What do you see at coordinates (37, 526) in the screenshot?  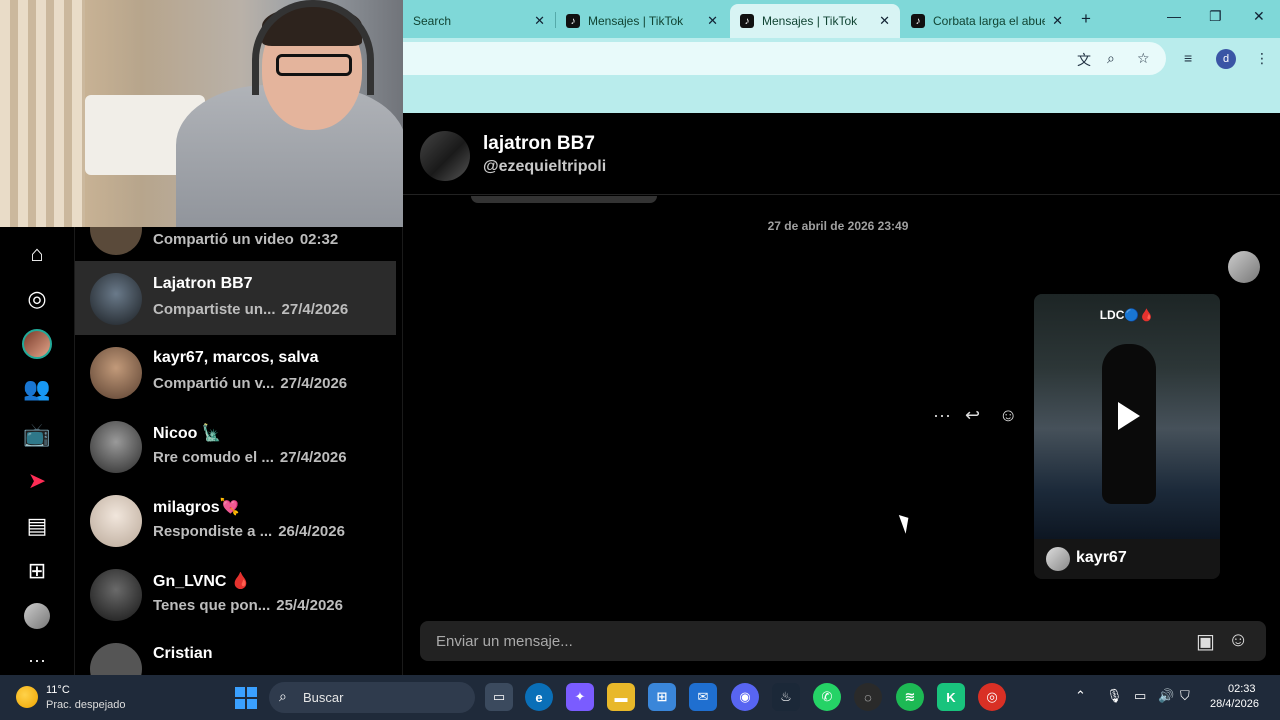 I see `inbox-icon: ▤` at bounding box center [37, 526].